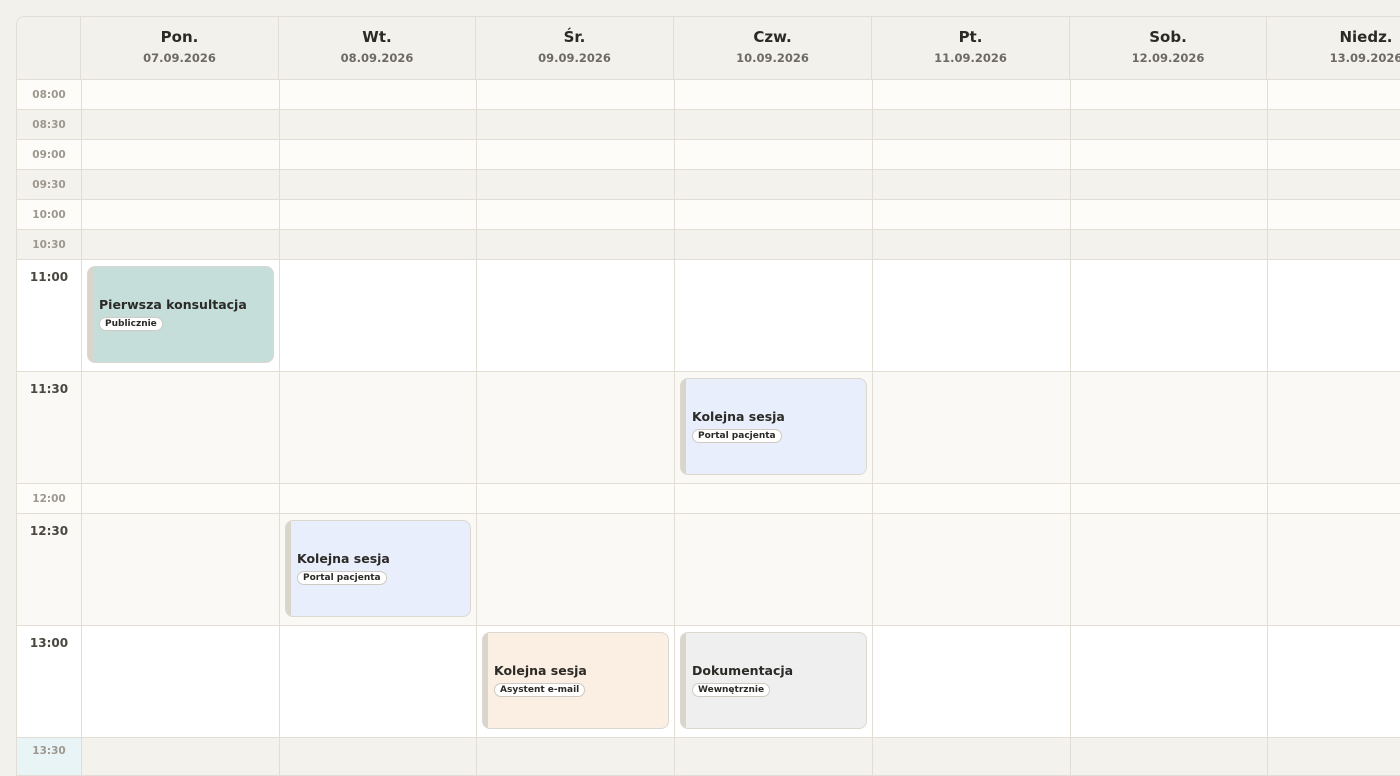 This screenshot has height=776, width=1400. Describe the element at coordinates (377, 37) in the screenshot. I see `day-name: Wt.` at that location.